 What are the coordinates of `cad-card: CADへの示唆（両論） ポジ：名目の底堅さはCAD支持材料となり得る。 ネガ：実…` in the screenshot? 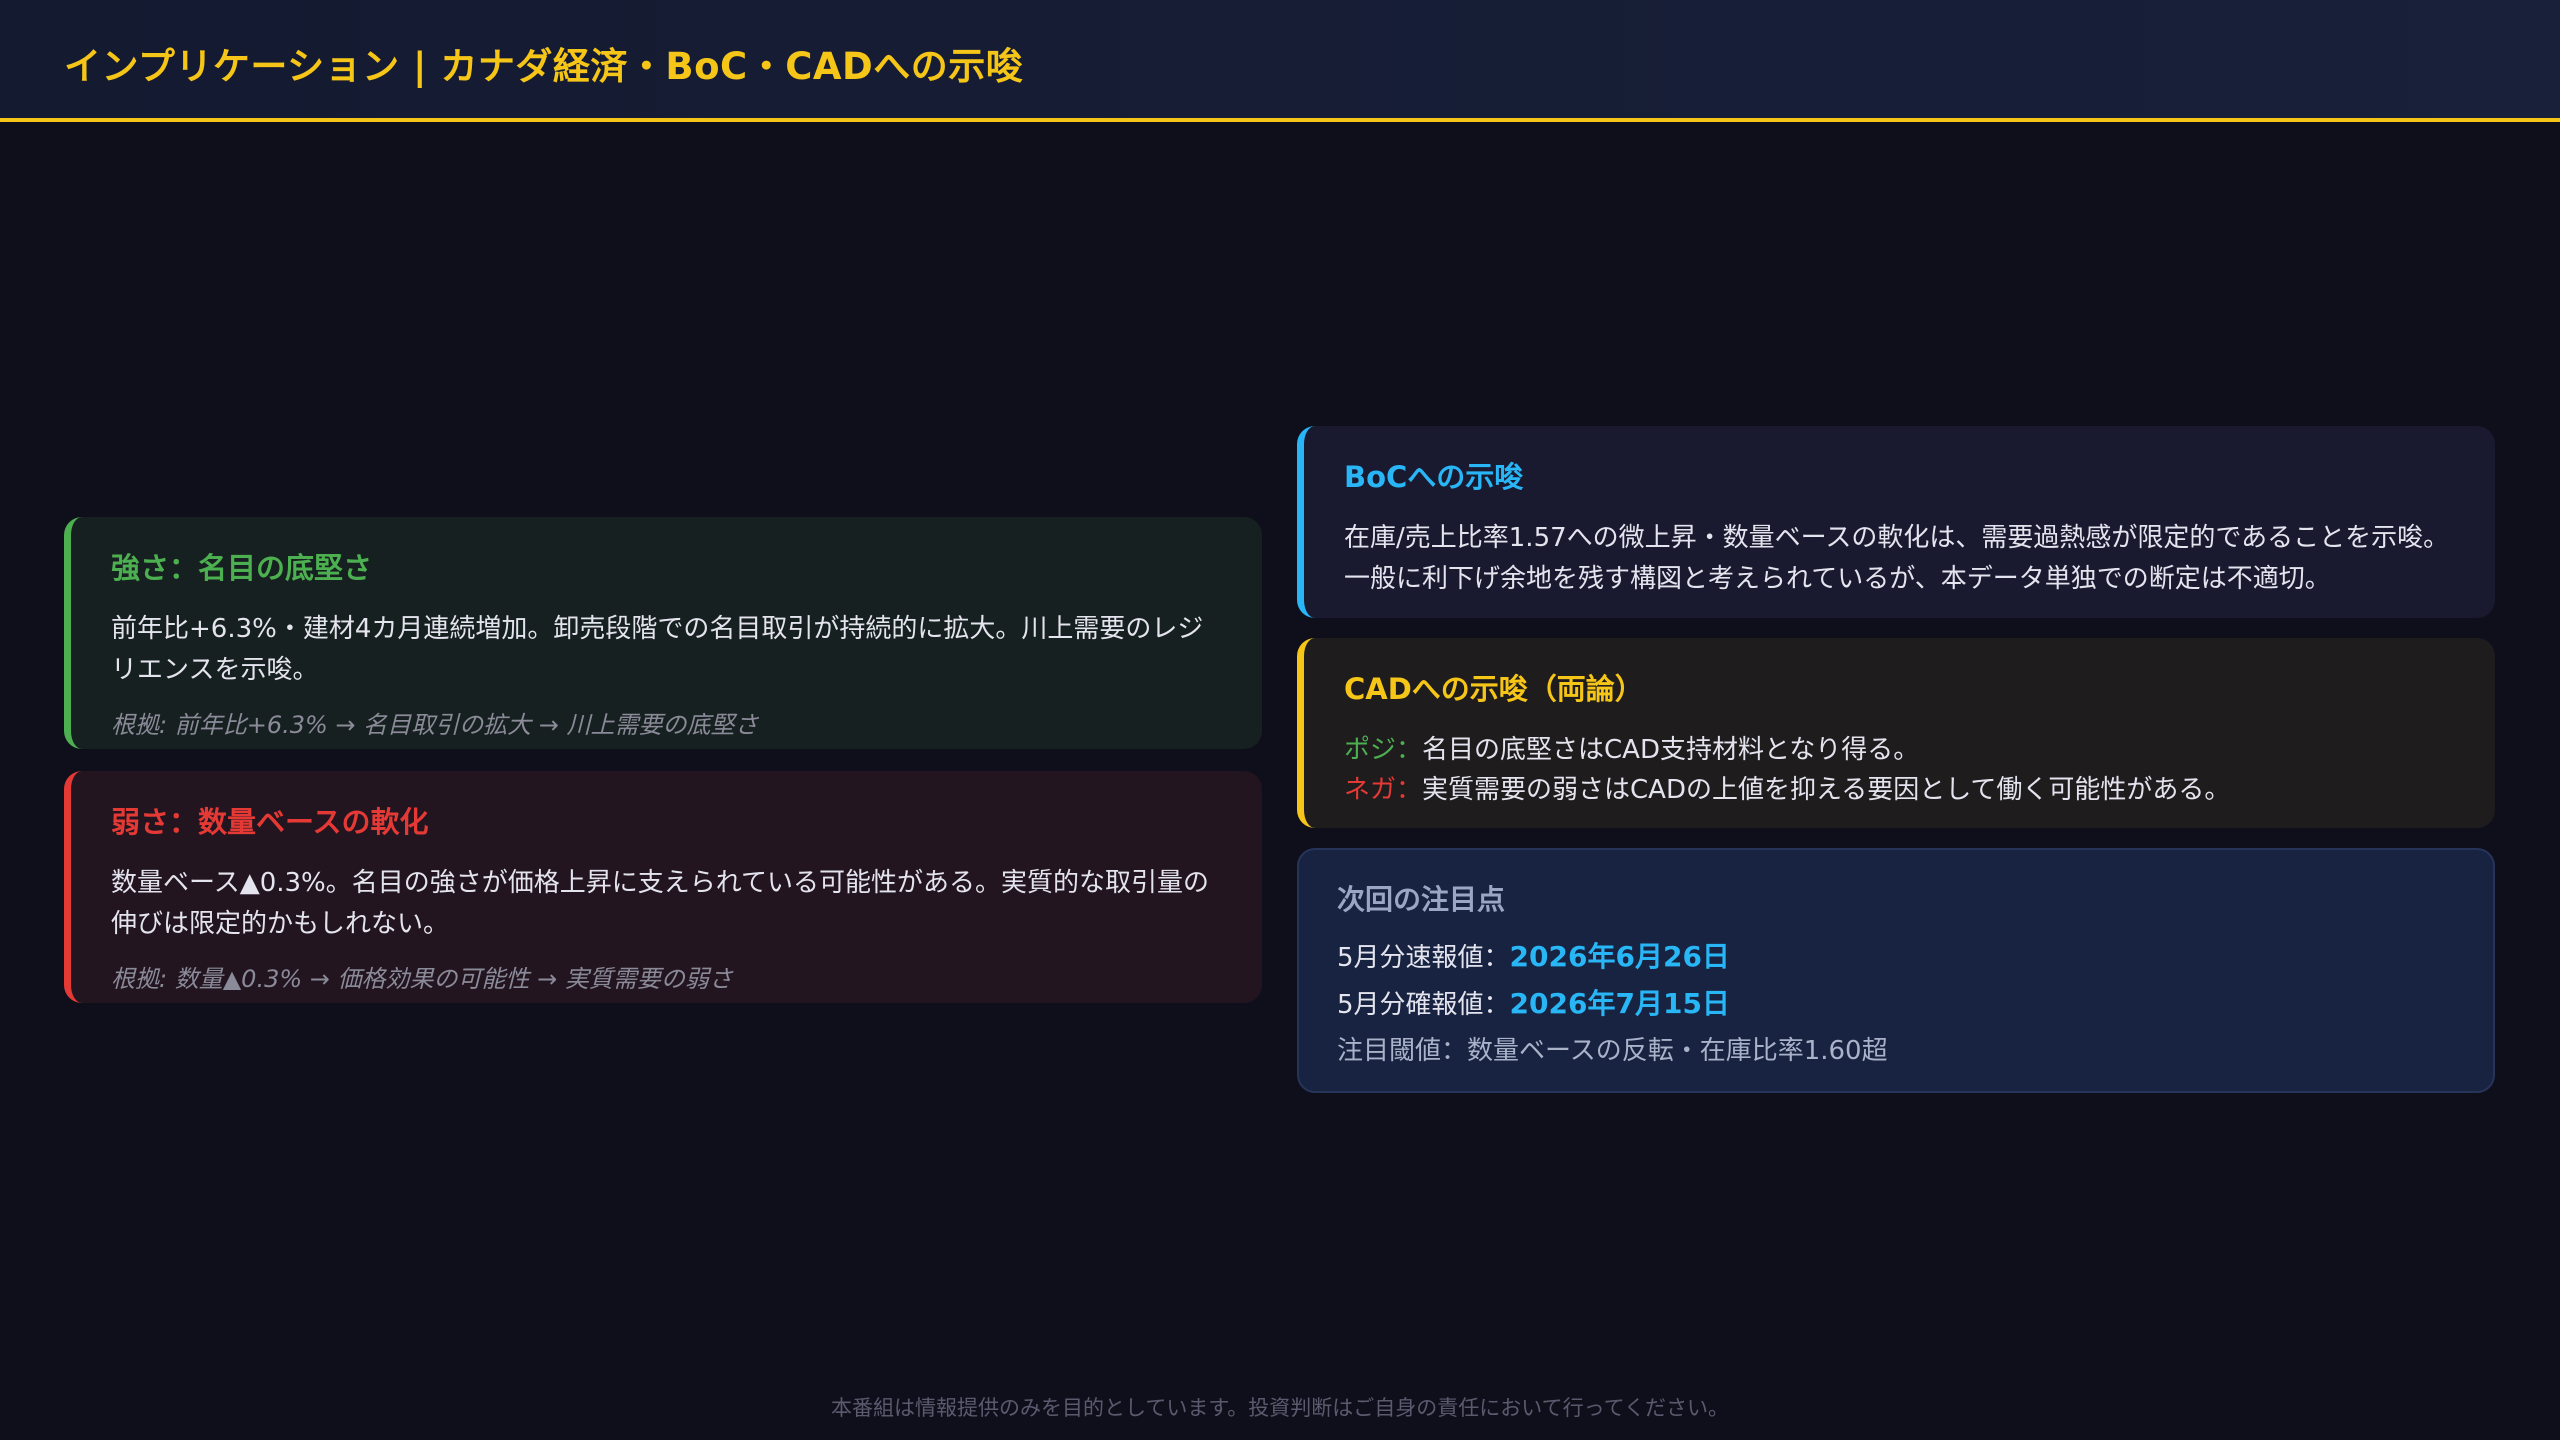 It's located at (1896, 733).